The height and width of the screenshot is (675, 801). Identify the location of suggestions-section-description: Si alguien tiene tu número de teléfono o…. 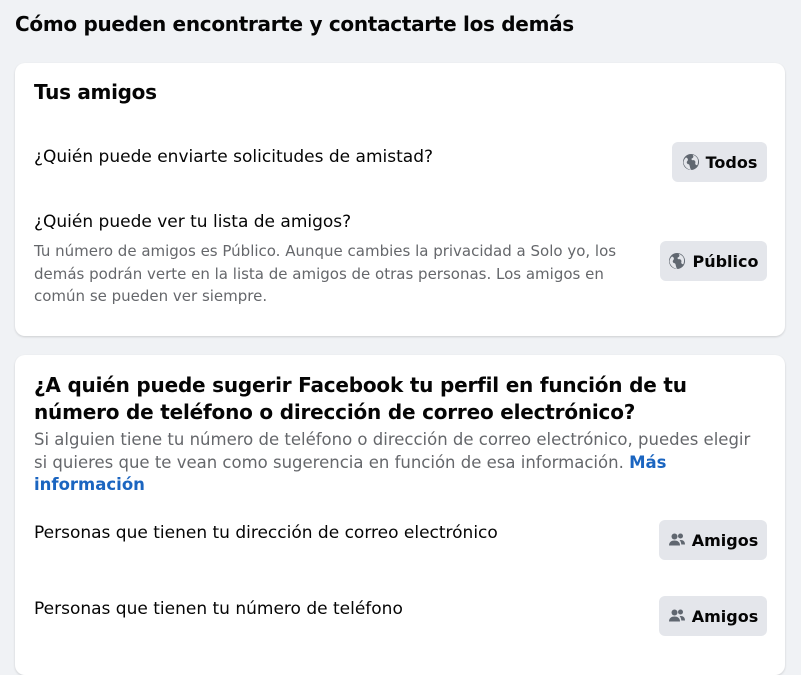
(399, 463).